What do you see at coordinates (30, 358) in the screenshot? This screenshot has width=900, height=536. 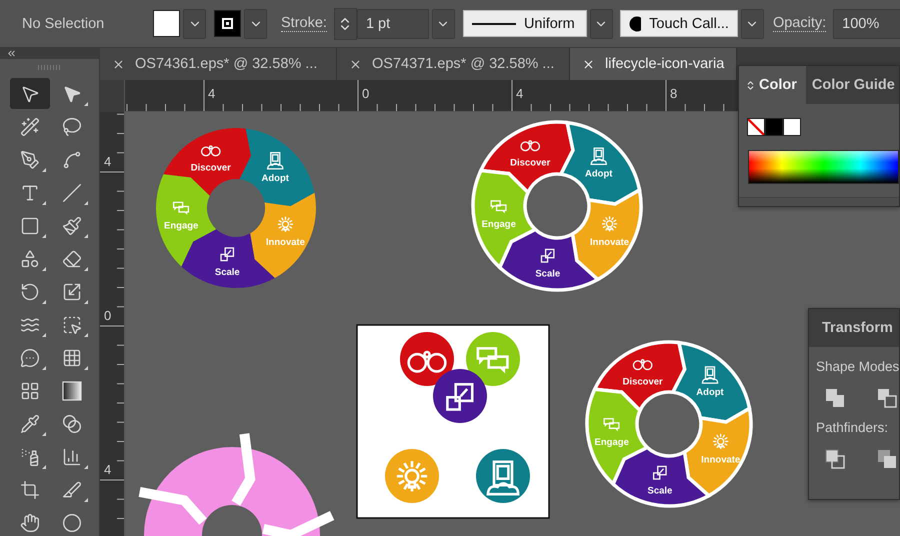 I see `speech-bubble-icon` at bounding box center [30, 358].